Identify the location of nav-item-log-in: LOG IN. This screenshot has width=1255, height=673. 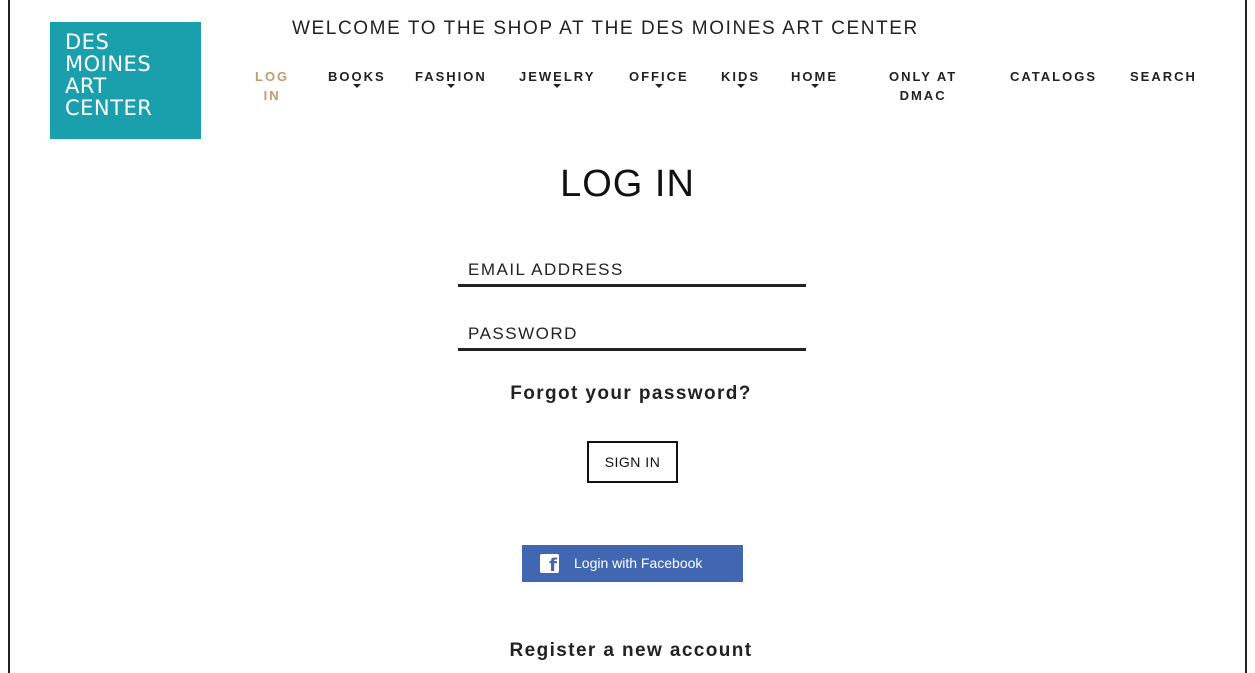
(272, 86).